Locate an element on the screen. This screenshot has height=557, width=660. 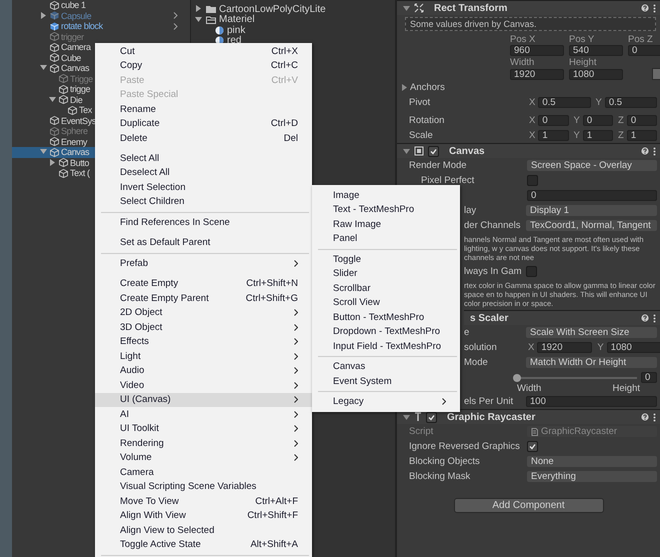
hierarchy-item: Enemy is located at coordinates (53, 141).